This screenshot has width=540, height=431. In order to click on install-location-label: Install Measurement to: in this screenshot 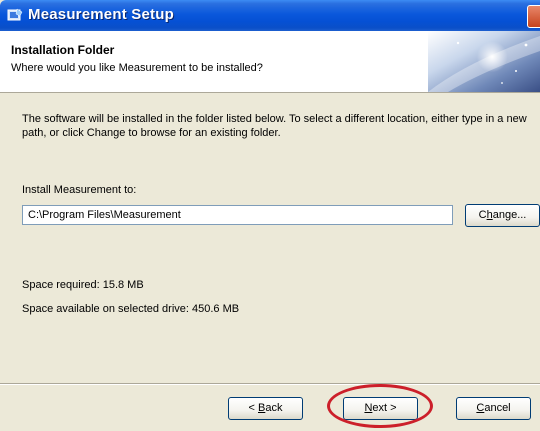, I will do `click(79, 190)`.